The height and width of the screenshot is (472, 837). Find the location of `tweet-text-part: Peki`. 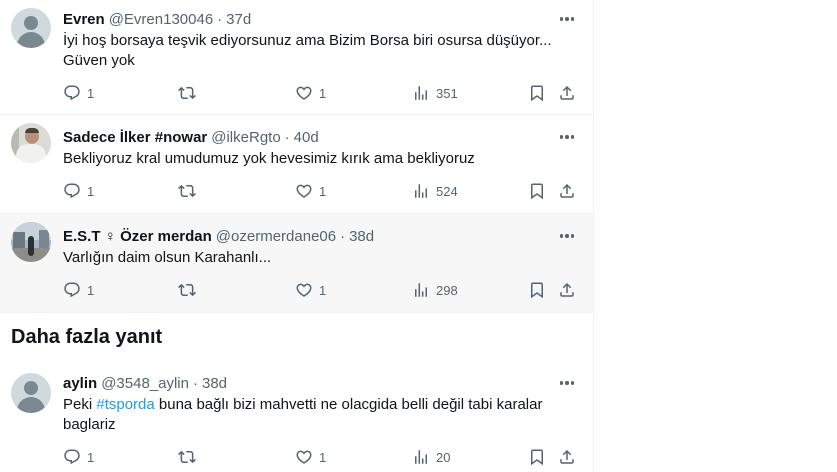

tweet-text-part: Peki is located at coordinates (80, 404).